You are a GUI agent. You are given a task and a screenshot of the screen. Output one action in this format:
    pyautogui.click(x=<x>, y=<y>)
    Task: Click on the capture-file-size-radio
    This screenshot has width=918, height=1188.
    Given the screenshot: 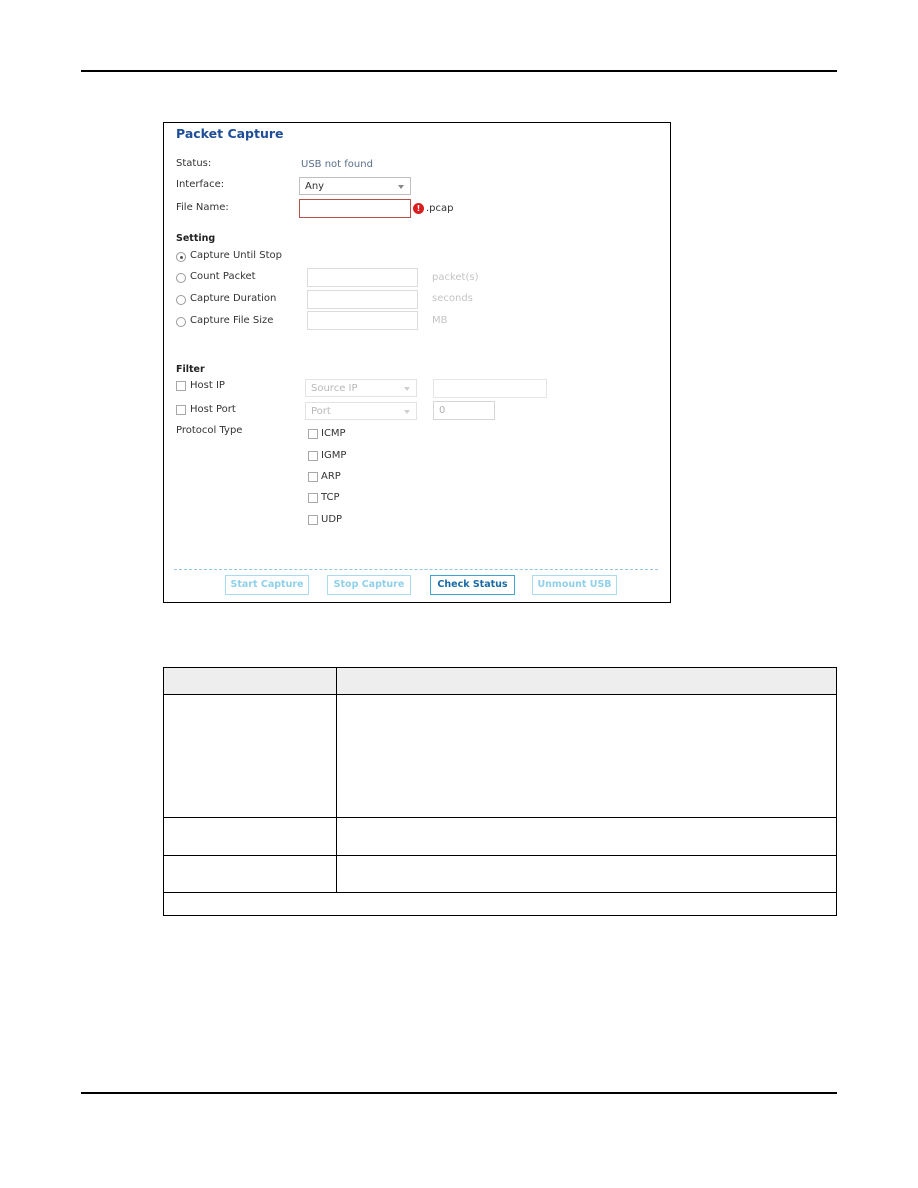 What is the action you would take?
    pyautogui.click(x=181, y=322)
    